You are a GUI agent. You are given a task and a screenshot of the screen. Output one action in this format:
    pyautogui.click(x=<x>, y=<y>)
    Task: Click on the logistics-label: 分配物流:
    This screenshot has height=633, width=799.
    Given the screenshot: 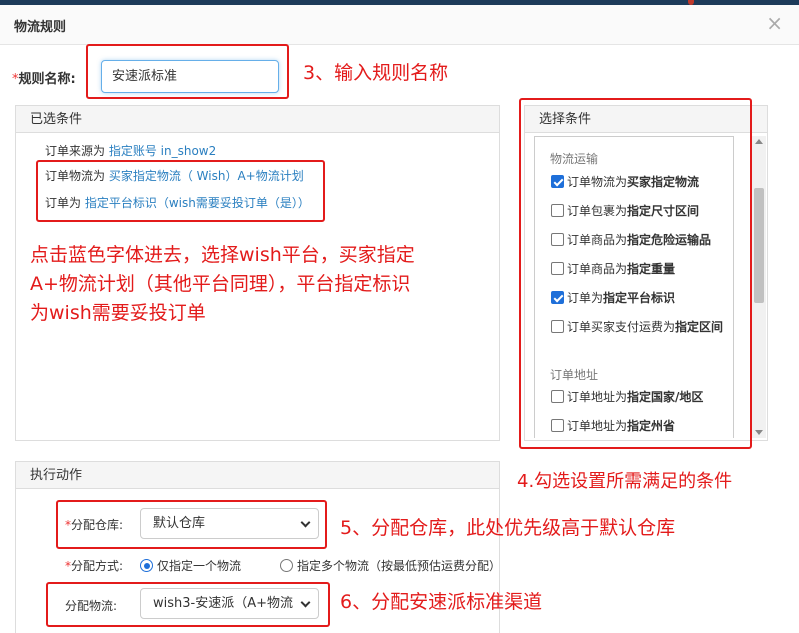 What is the action you would take?
    pyautogui.click(x=91, y=606)
    